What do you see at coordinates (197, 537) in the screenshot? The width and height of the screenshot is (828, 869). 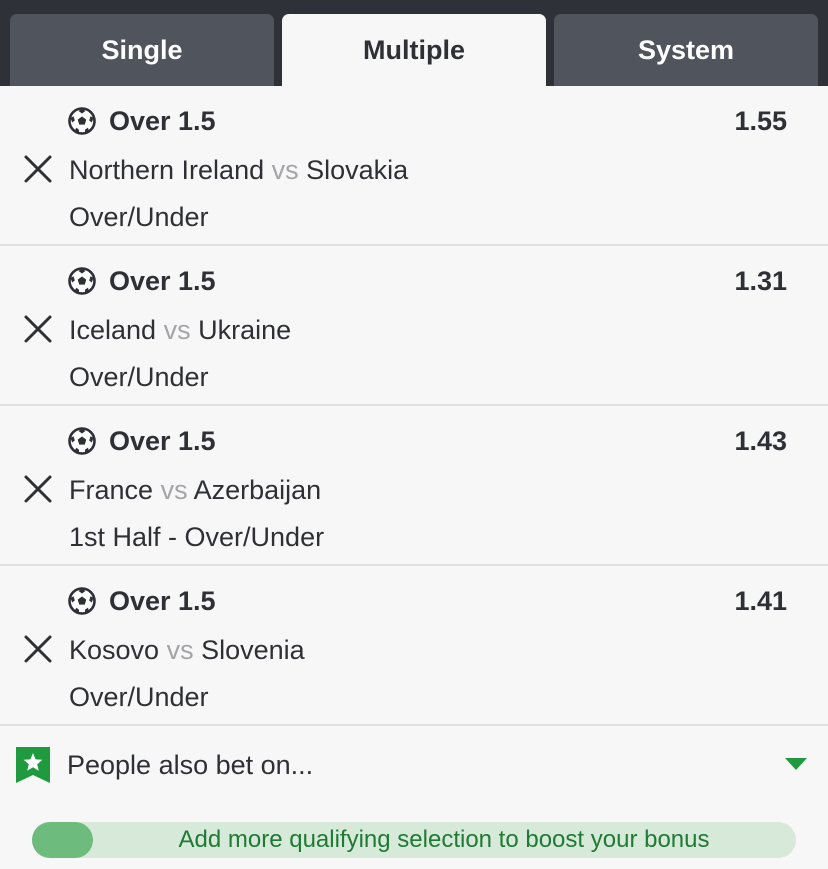 I see `market-name: 1st Half - Over/Under` at bounding box center [197, 537].